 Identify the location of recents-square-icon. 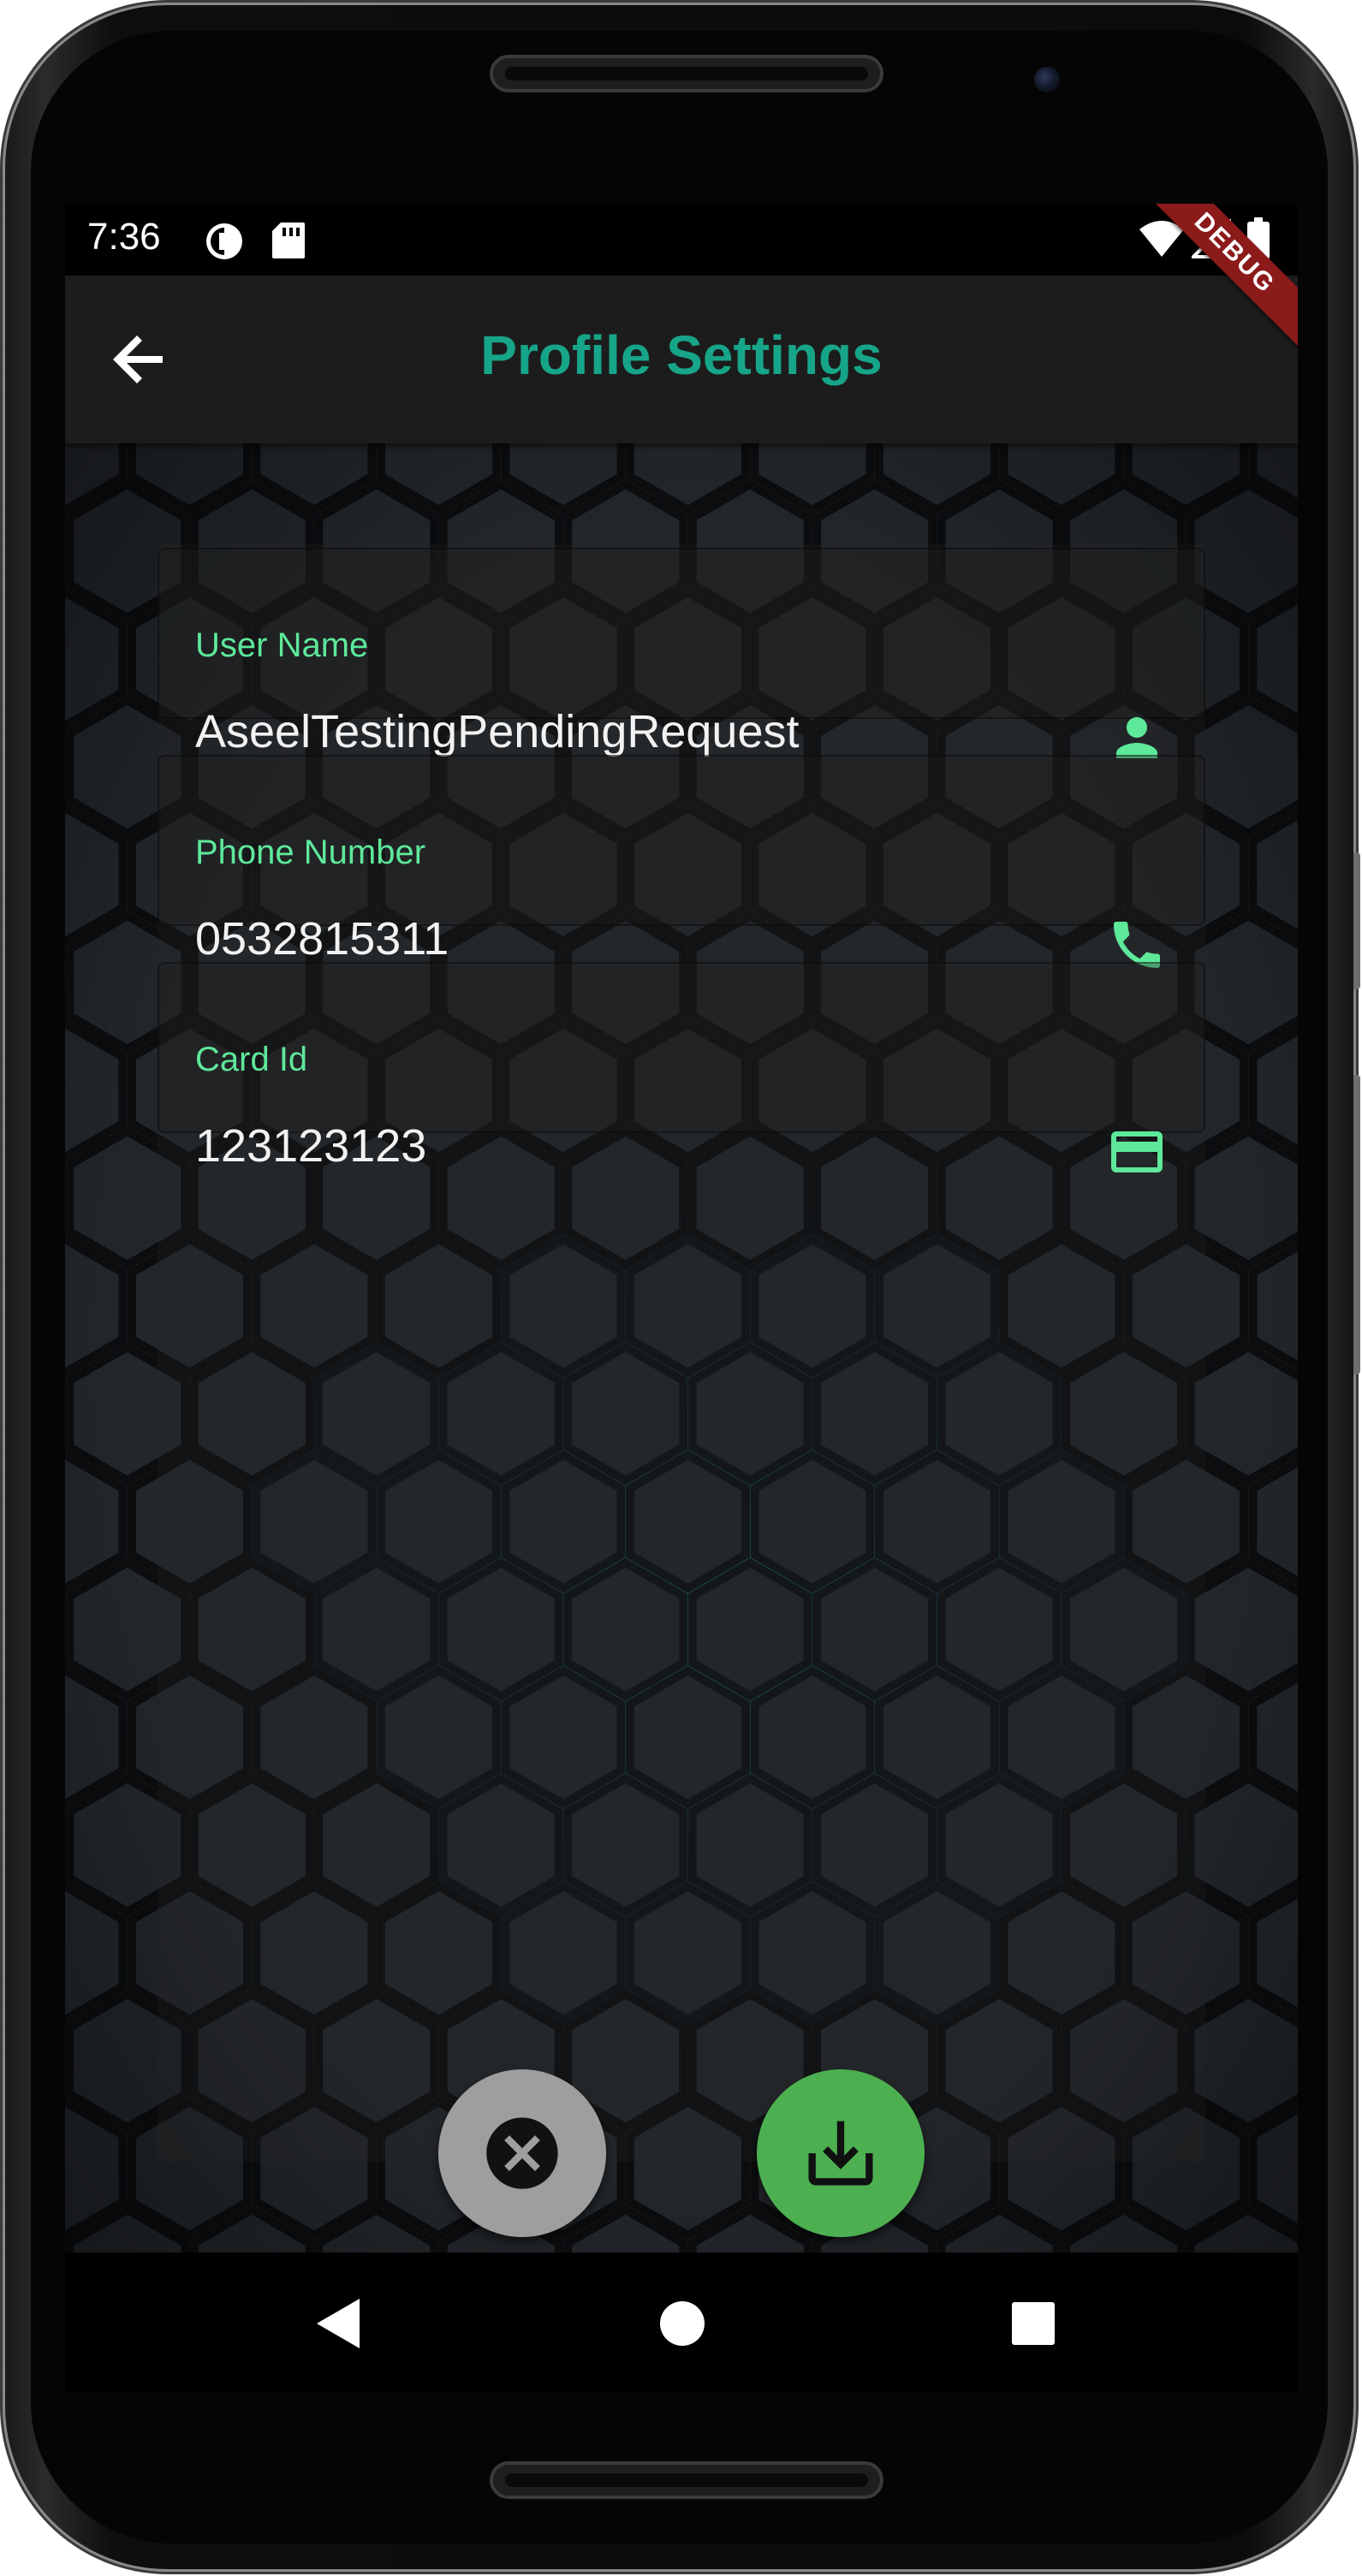
(1033, 2323).